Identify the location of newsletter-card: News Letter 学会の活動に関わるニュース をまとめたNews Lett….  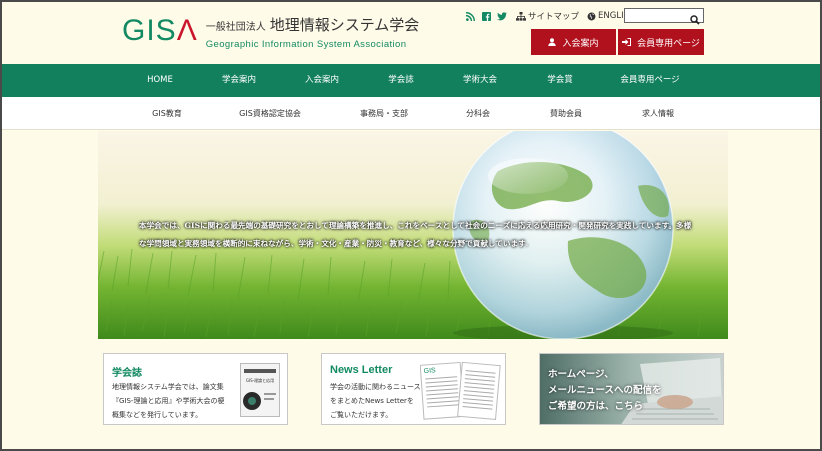
(413, 389).